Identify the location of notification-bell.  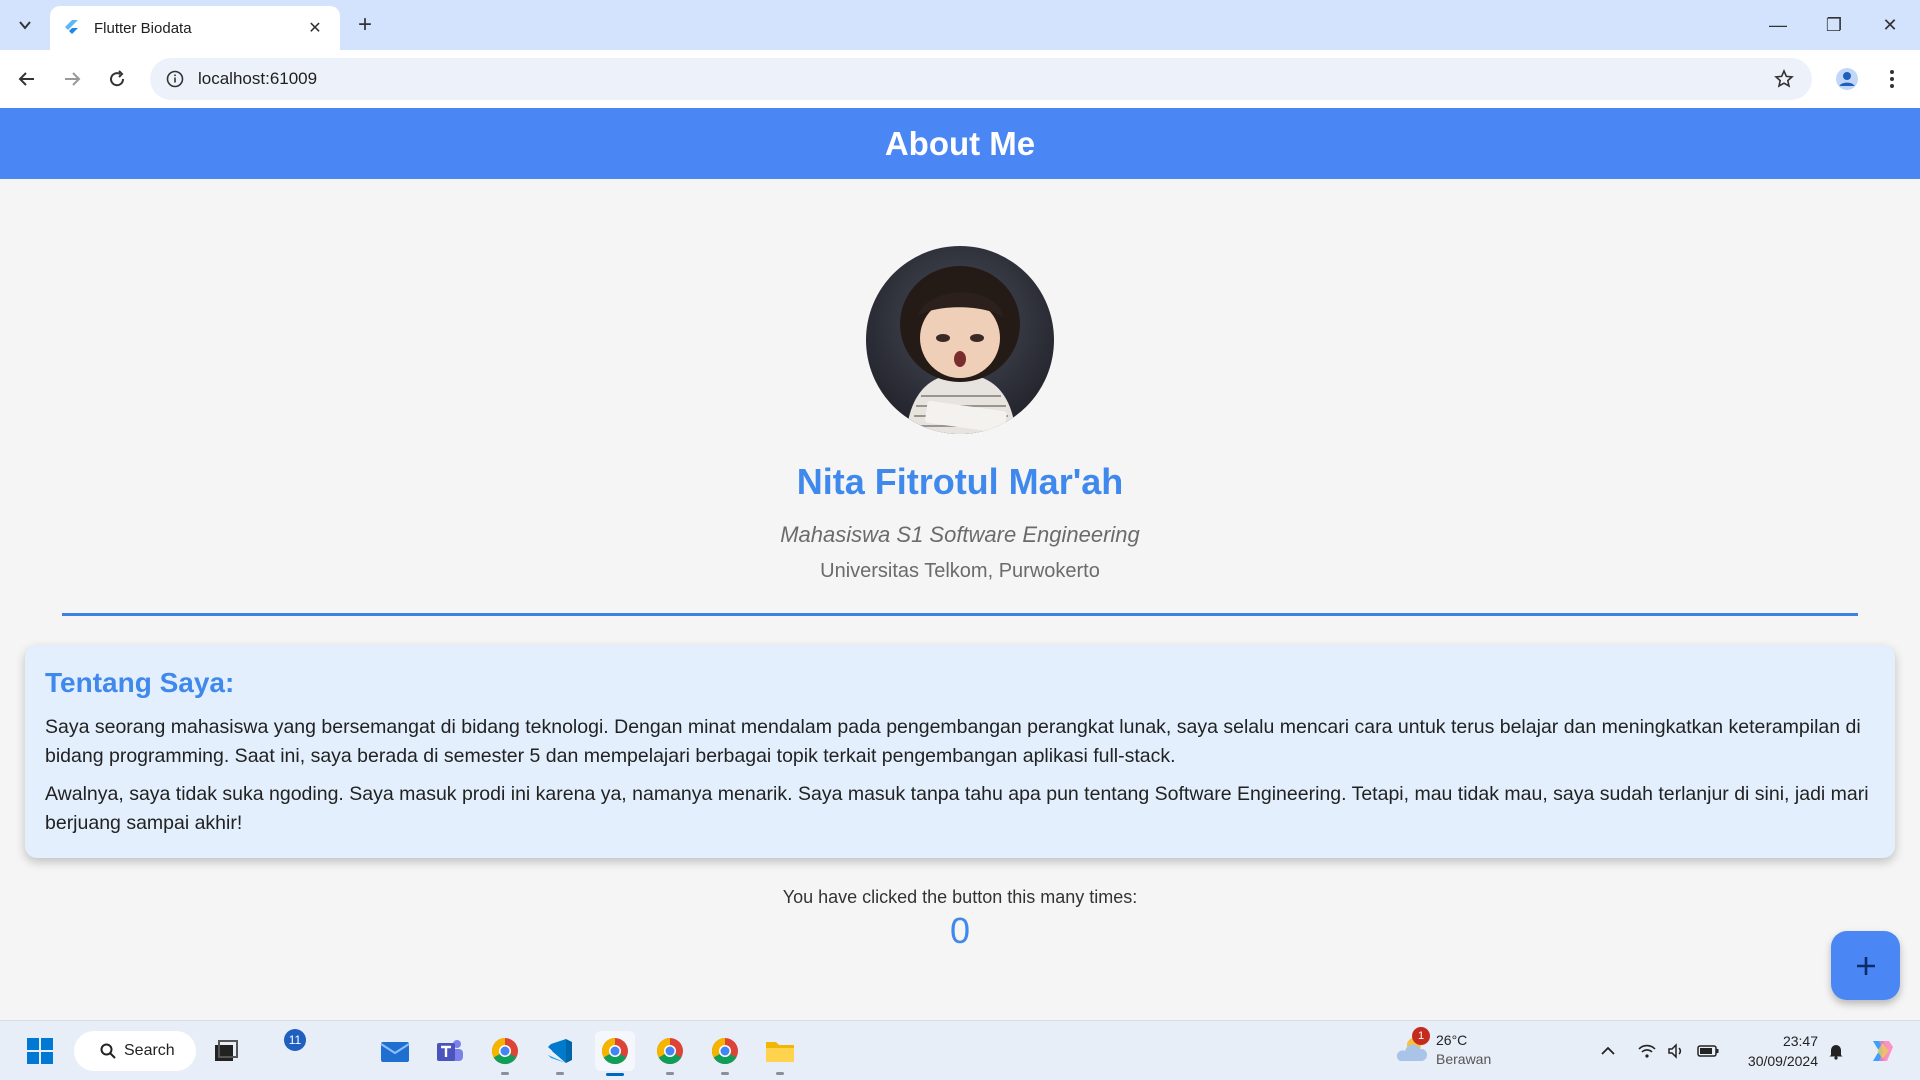
(1836, 1051).